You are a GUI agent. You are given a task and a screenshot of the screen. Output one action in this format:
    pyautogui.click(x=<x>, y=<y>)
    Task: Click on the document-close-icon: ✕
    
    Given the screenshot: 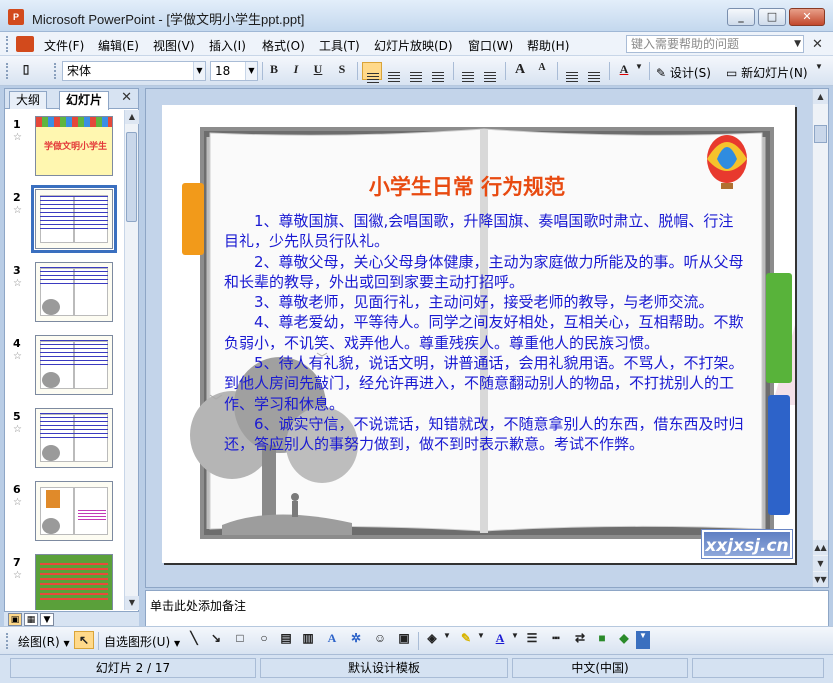 What is the action you would take?
    pyautogui.click(x=817, y=44)
    